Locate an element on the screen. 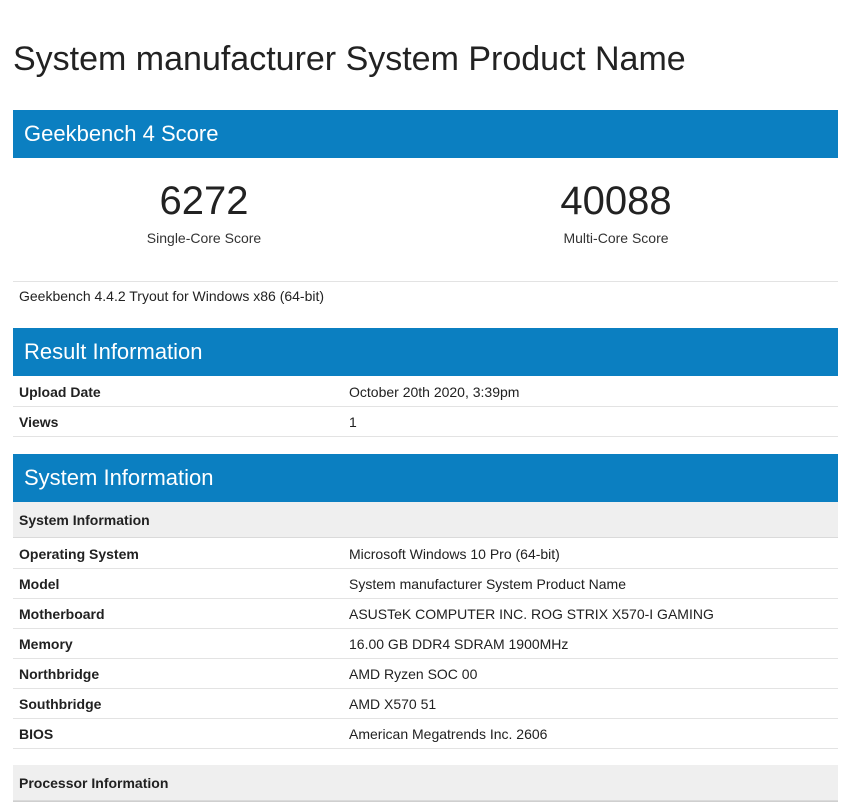 Image resolution: width=851 pixels, height=806 pixels. row-value: 1 is located at coordinates (590, 421).